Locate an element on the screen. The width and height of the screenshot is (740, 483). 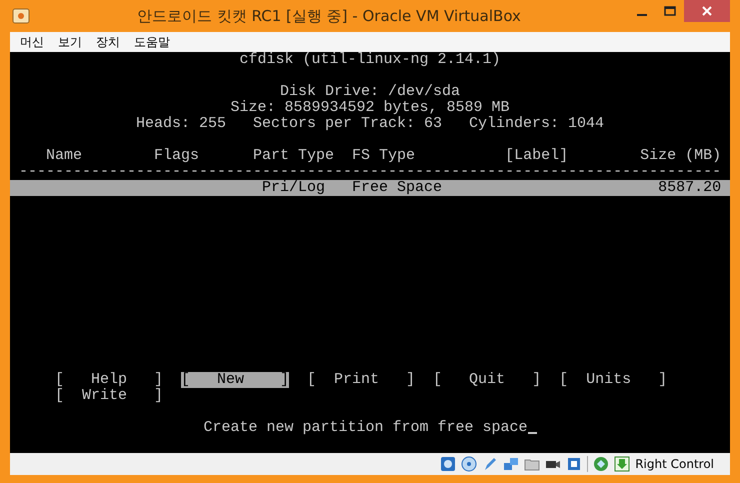
maximize-icon is located at coordinates (670, 11).